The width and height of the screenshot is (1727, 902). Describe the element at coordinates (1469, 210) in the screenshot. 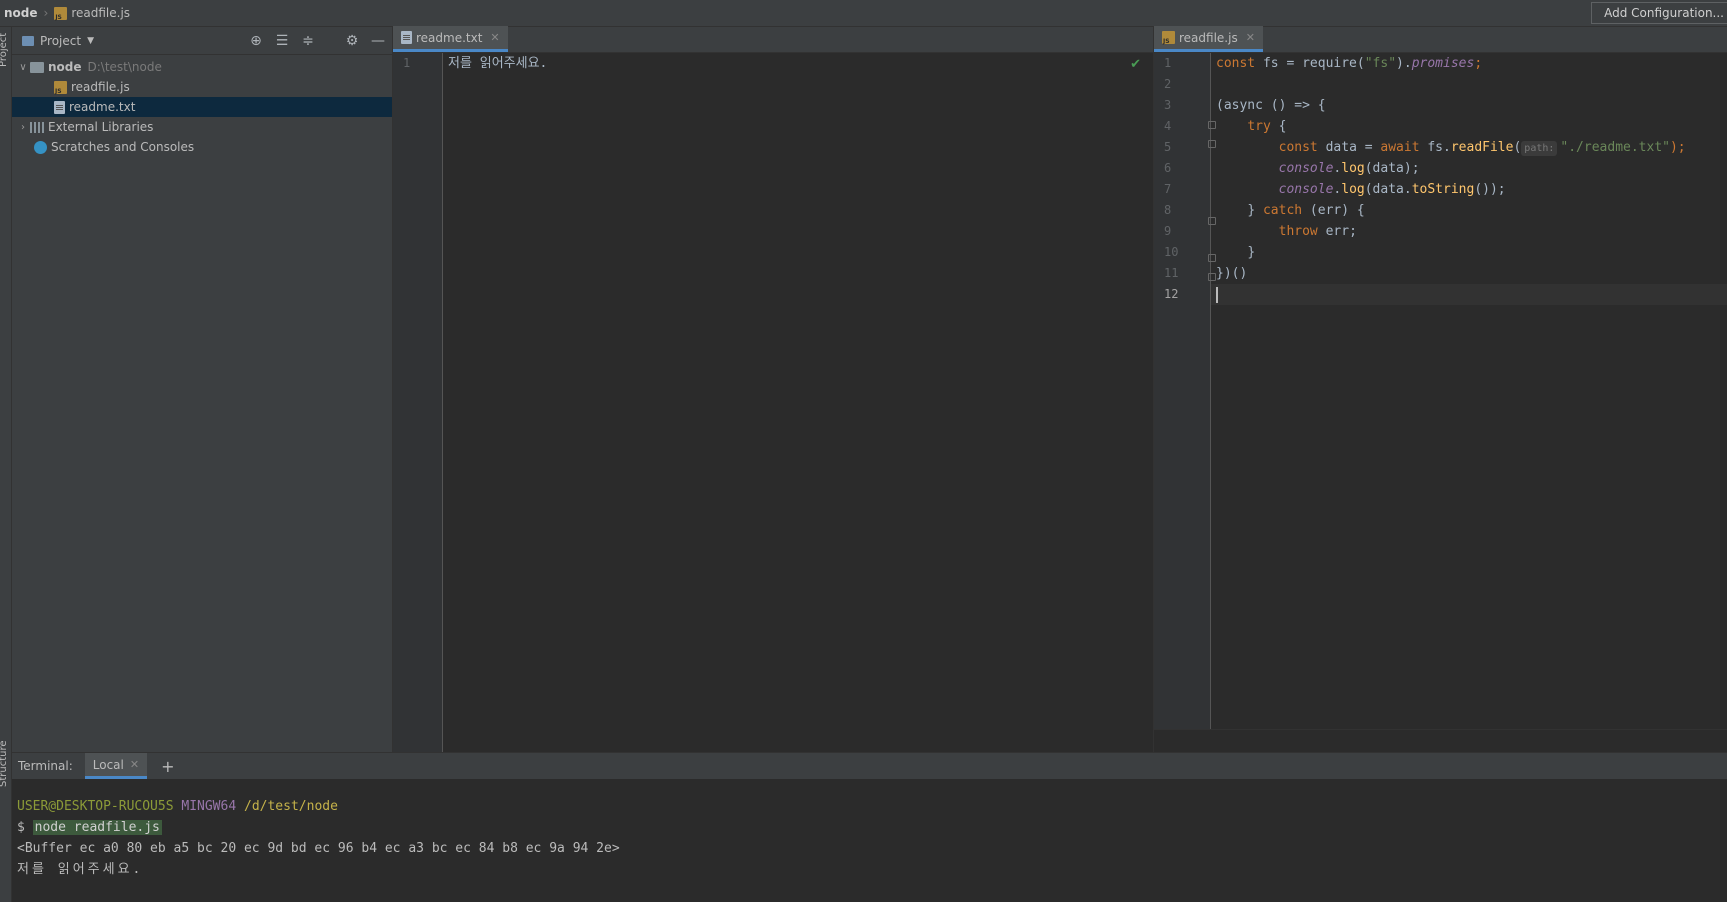

I see `code-line: } catch (err) {` at that location.